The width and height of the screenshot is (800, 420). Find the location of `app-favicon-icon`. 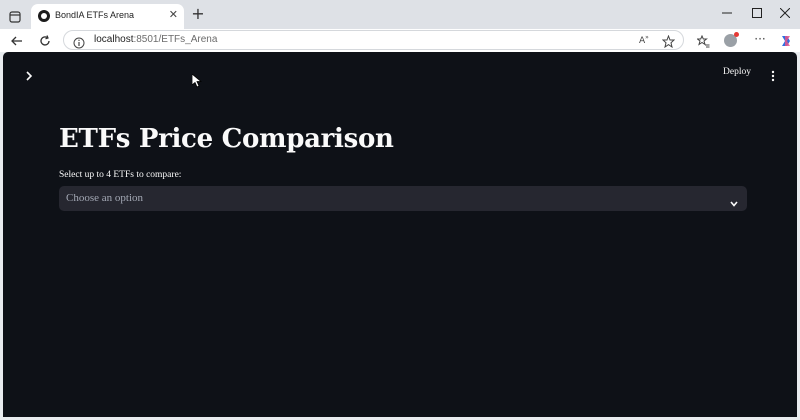

app-favicon-icon is located at coordinates (44, 16).